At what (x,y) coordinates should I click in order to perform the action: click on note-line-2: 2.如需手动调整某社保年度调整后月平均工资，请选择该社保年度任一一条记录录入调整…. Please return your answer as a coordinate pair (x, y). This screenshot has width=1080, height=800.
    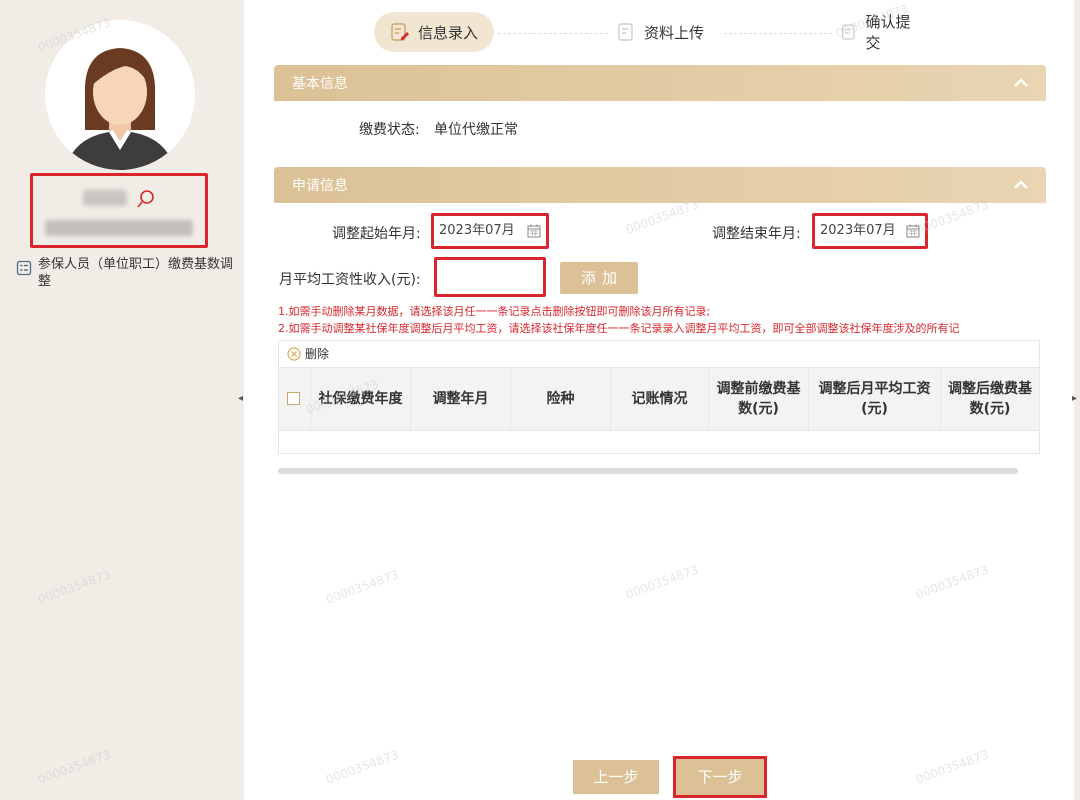
    Looking at the image, I should click on (619, 328).